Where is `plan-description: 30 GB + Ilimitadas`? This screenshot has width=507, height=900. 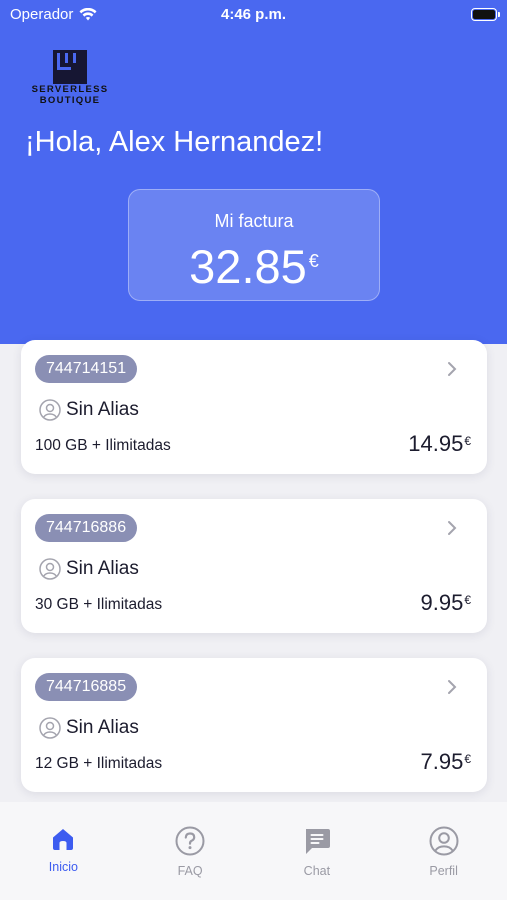 plan-description: 30 GB + Ilimitadas is located at coordinates (99, 604).